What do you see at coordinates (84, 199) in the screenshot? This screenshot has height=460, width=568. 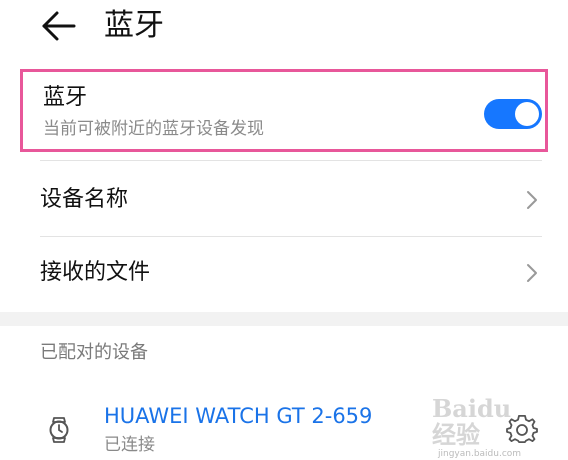 I see `device-name-label: 设备名称` at bounding box center [84, 199].